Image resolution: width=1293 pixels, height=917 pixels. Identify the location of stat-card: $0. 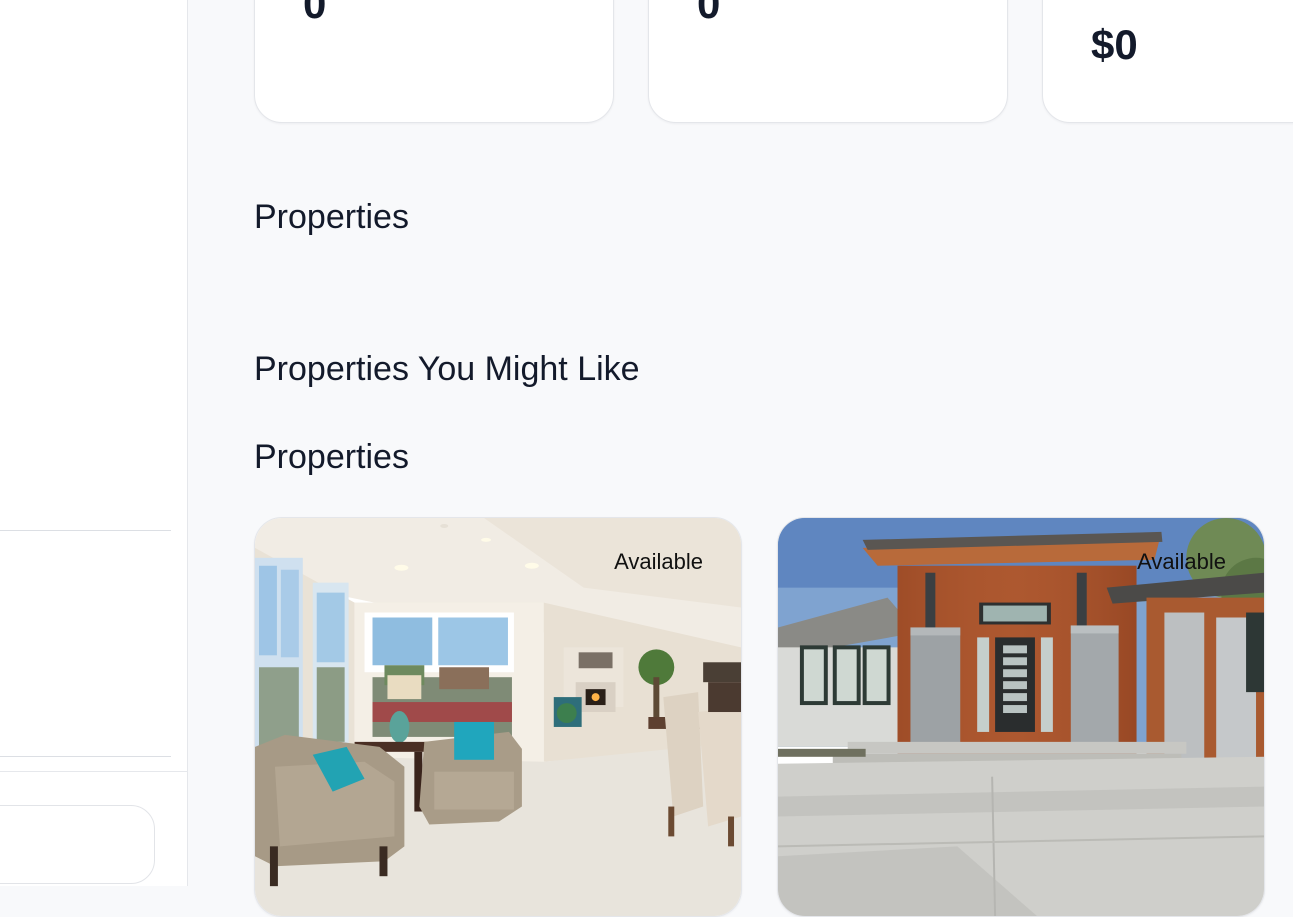
(1167, 61).